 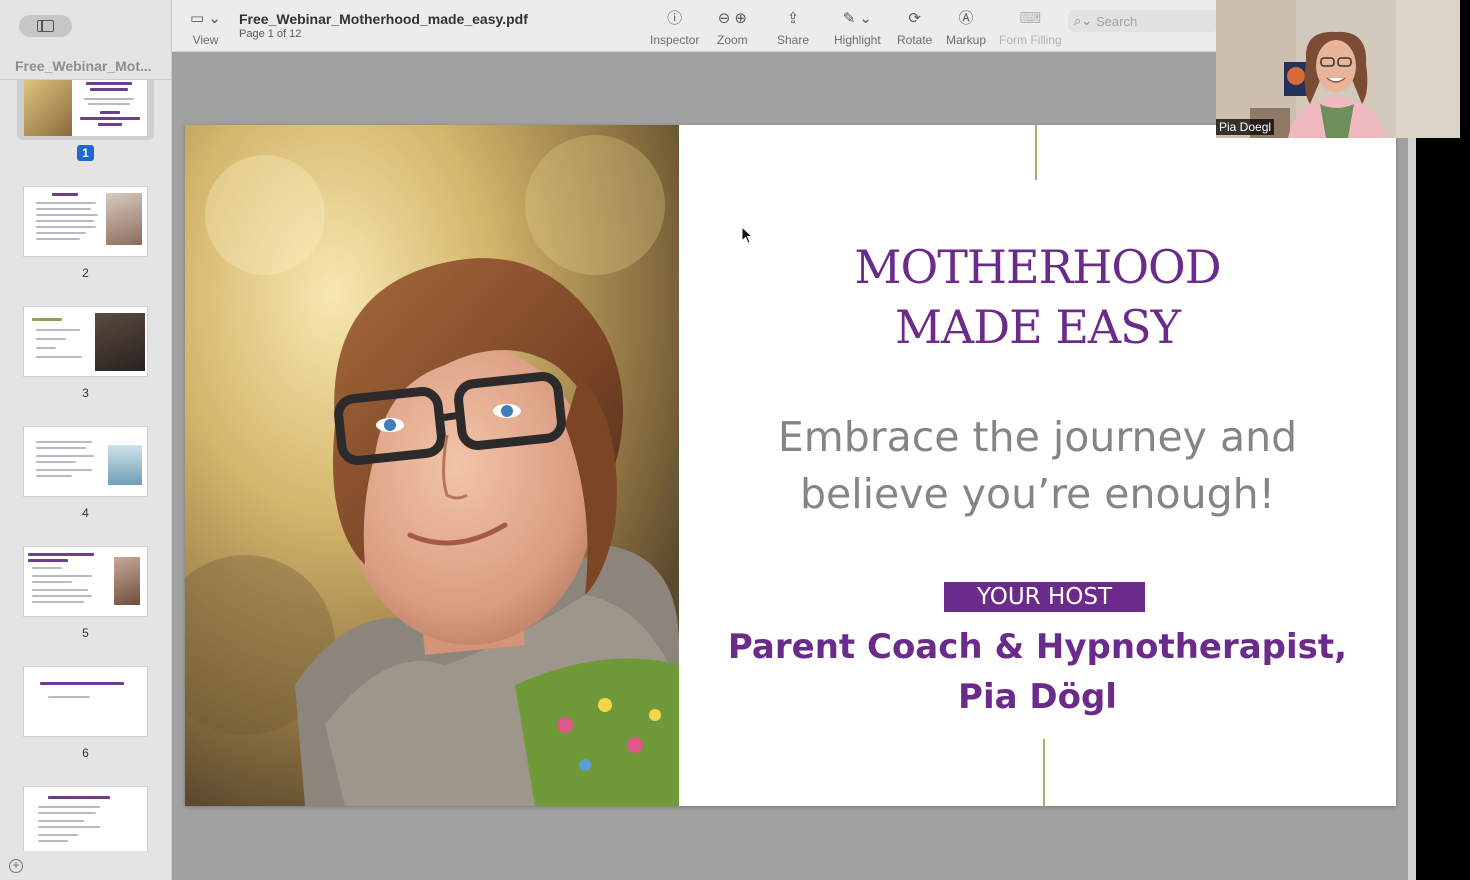 What do you see at coordinates (1412, 509) in the screenshot?
I see `scrollbar-track` at bounding box center [1412, 509].